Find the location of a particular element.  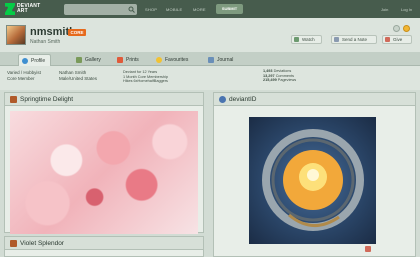

logo-text: DEVIANT ART is located at coordinates (28, 9).